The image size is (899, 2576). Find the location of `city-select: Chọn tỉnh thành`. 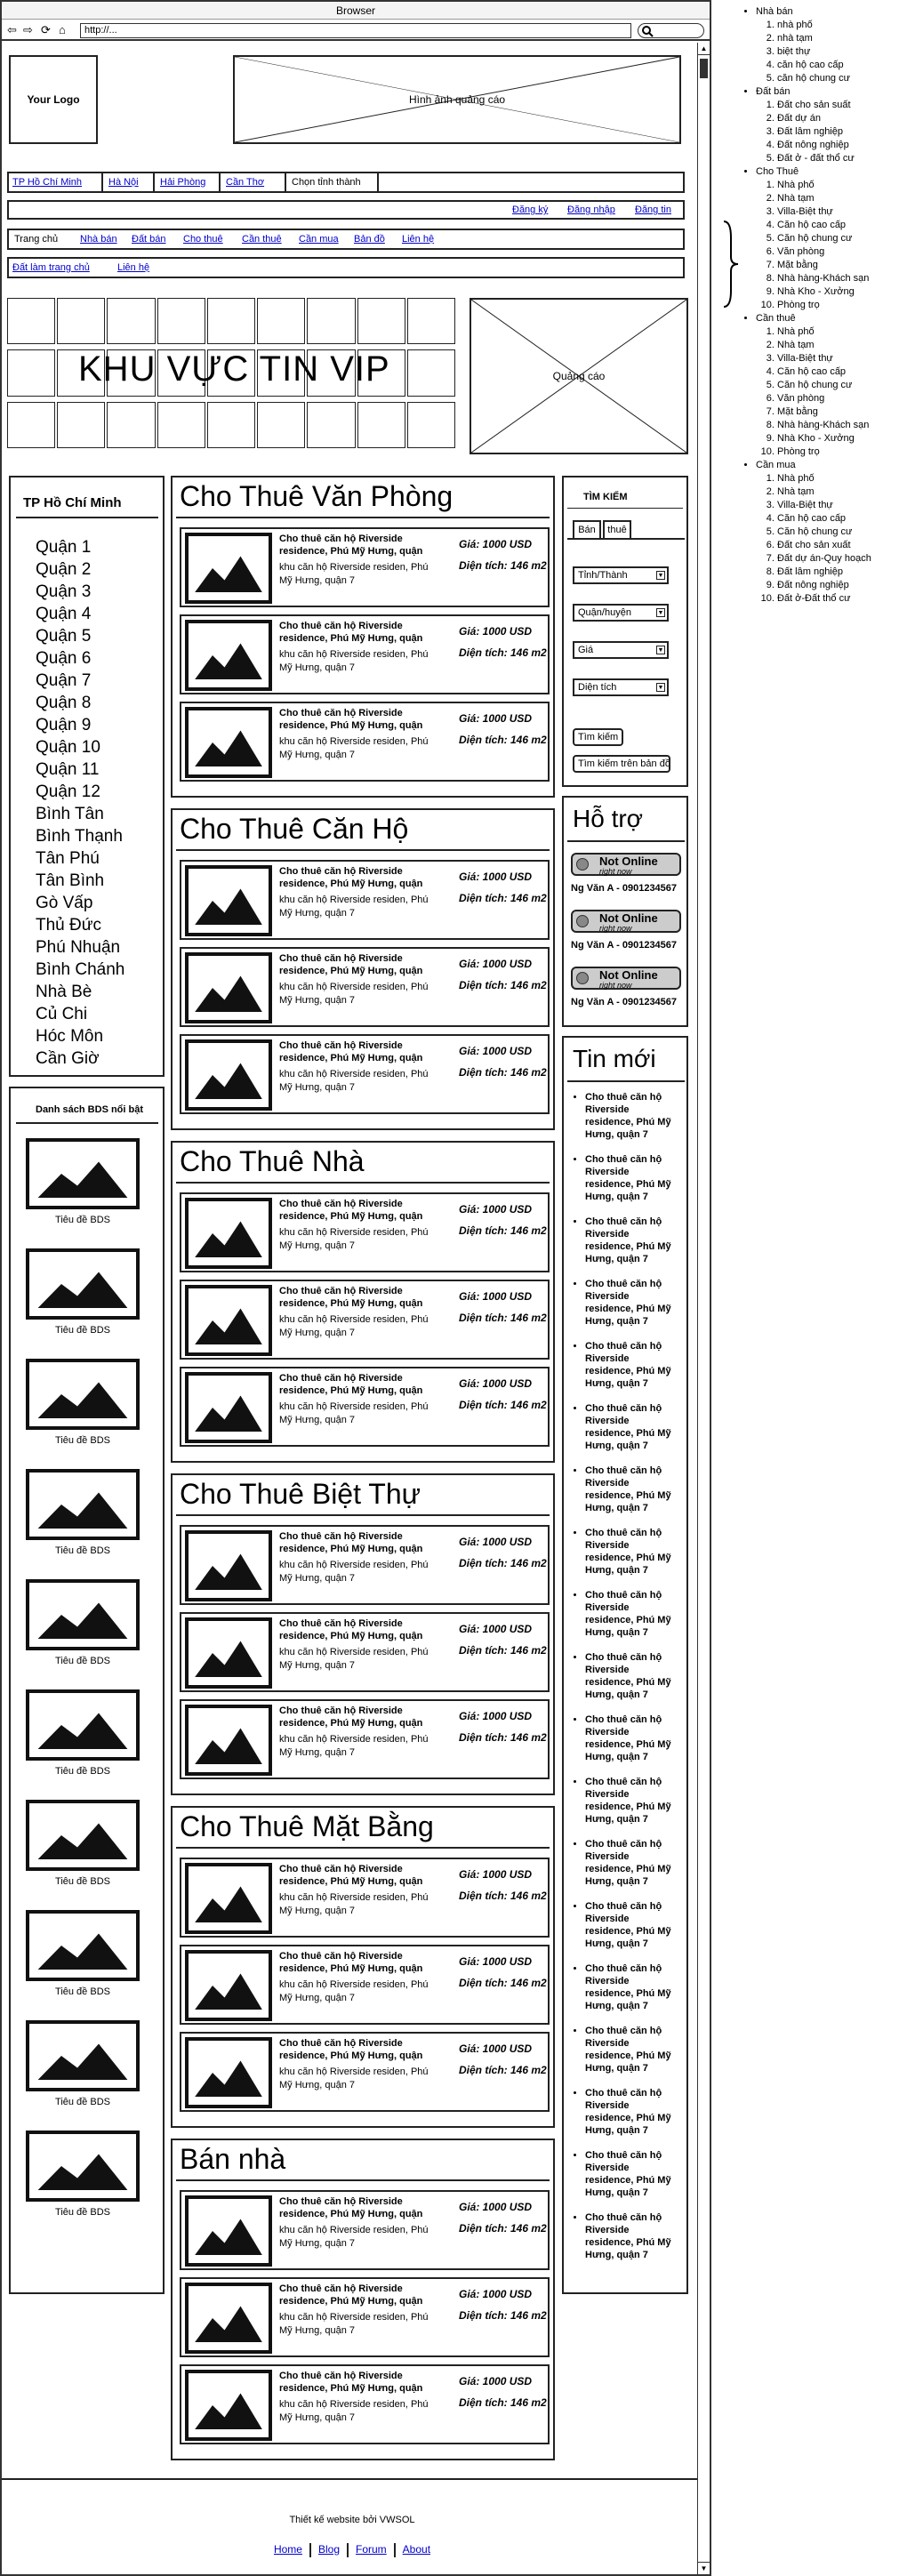

city-select: Chọn tỉnh thành is located at coordinates (326, 182).